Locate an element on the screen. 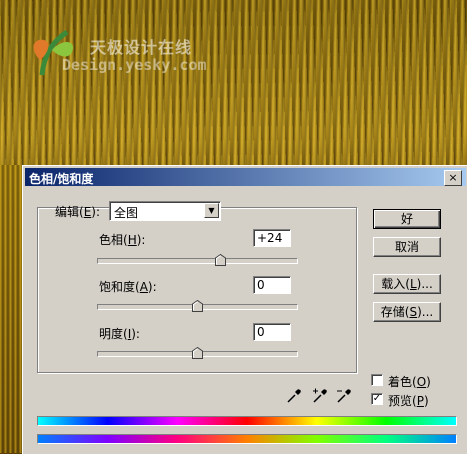 The height and width of the screenshot is (454, 467). preview-label: 预览(P) is located at coordinates (408, 401).